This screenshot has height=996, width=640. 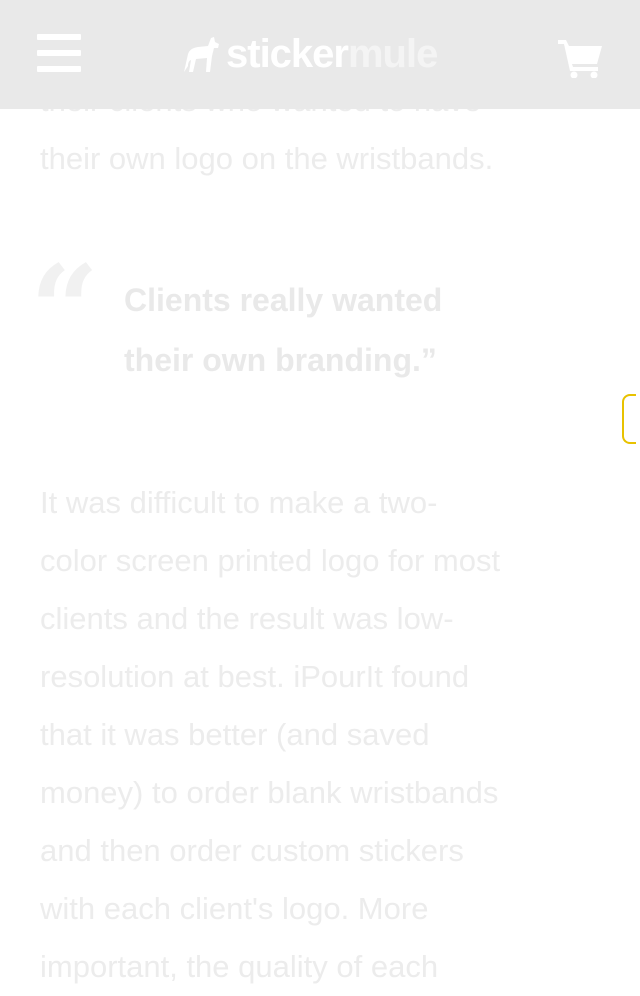 I want to click on intro-line: their own logo on the wristbands., so click(x=267, y=158).